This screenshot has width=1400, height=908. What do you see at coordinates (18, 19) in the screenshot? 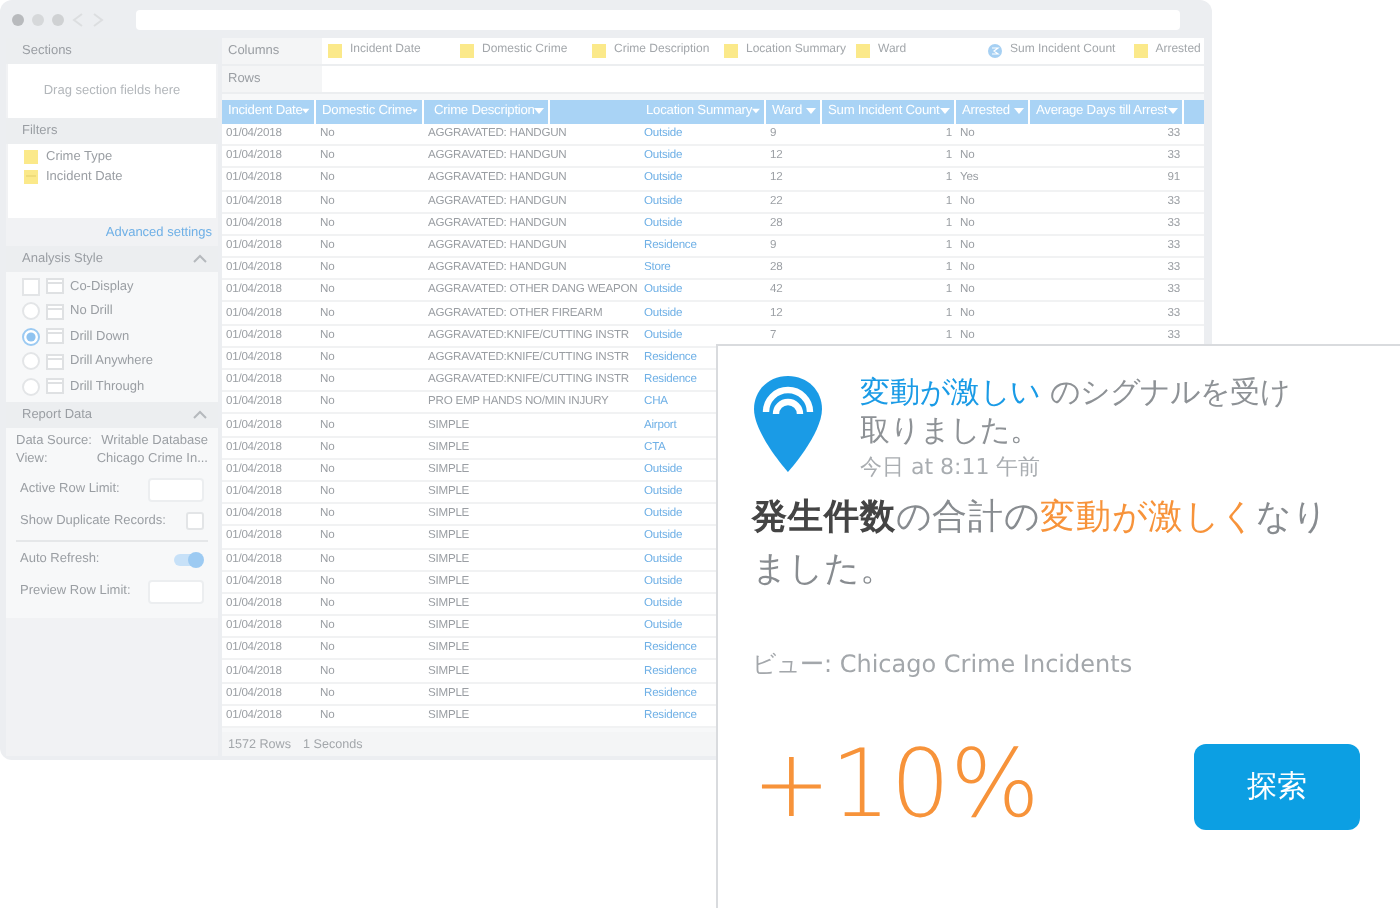
I see `window-close-icon` at bounding box center [18, 19].